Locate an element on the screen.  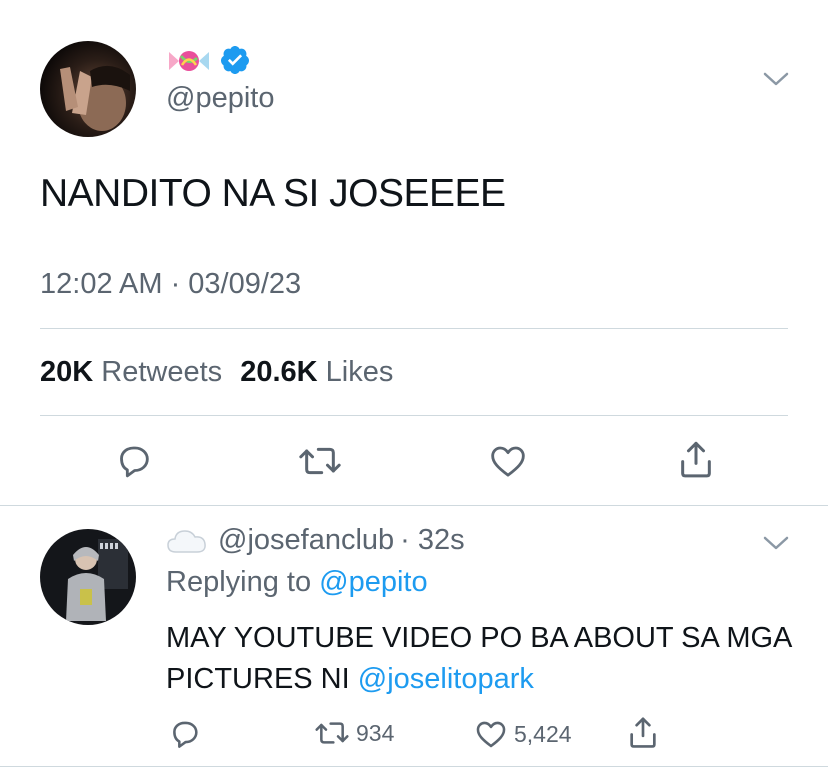
retweets-label: Retweets is located at coordinates (161, 372).